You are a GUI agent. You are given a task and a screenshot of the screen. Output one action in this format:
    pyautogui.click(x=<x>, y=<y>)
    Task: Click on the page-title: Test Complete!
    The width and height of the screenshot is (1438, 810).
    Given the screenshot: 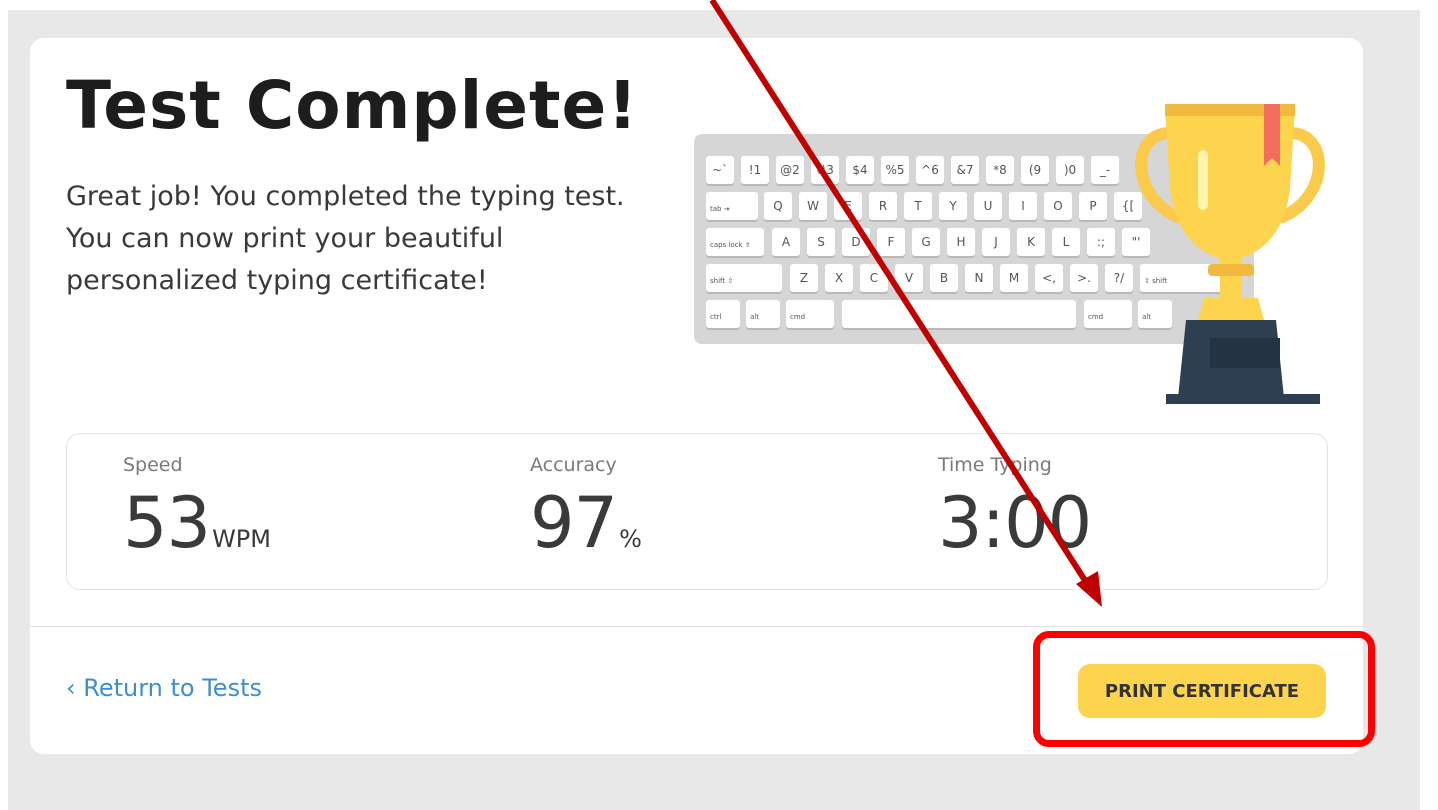 What is the action you would take?
    pyautogui.click(x=352, y=105)
    